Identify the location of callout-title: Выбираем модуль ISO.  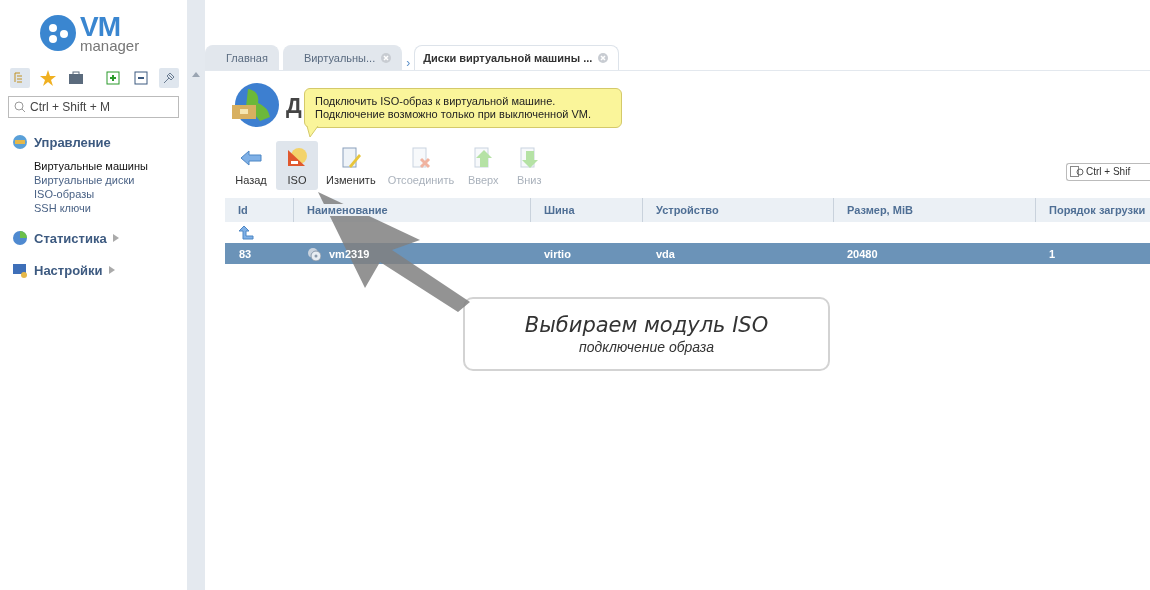
(646, 325).